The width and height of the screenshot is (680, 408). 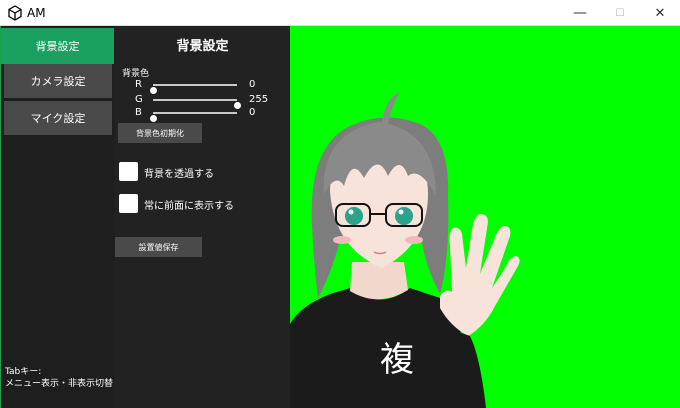 I want to click on value-r: 0, so click(x=252, y=84).